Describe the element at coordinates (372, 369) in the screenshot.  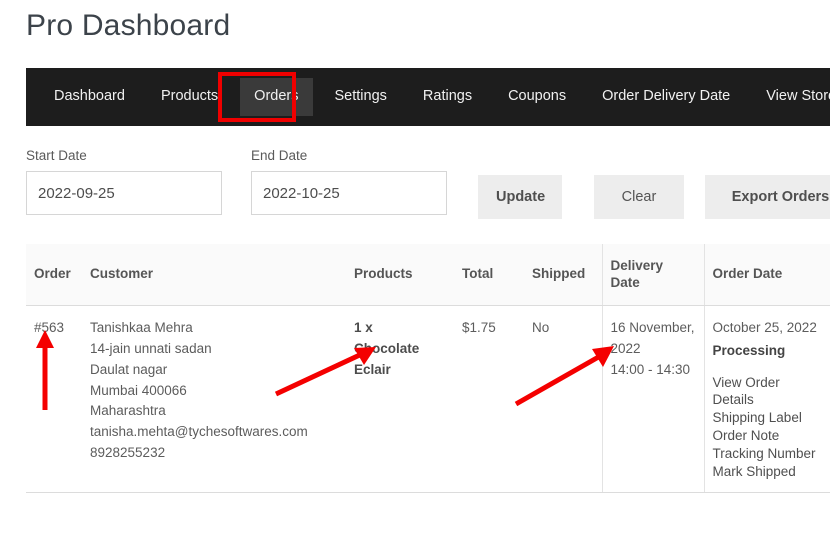
I see `product-name-part-2: Eclair` at that location.